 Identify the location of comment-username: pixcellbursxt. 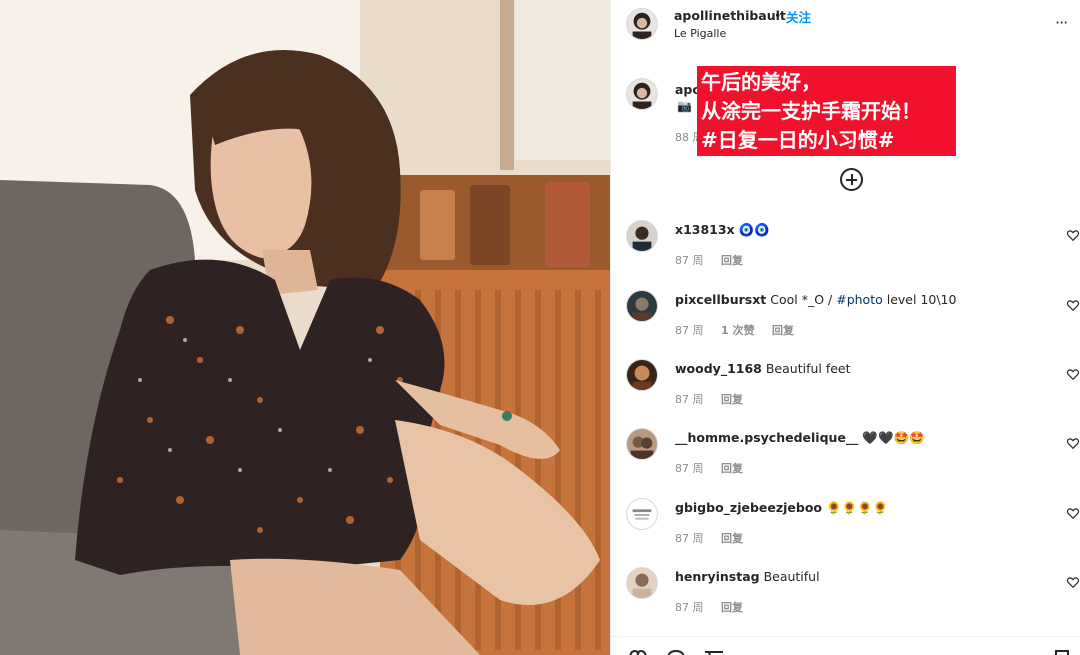
(720, 299).